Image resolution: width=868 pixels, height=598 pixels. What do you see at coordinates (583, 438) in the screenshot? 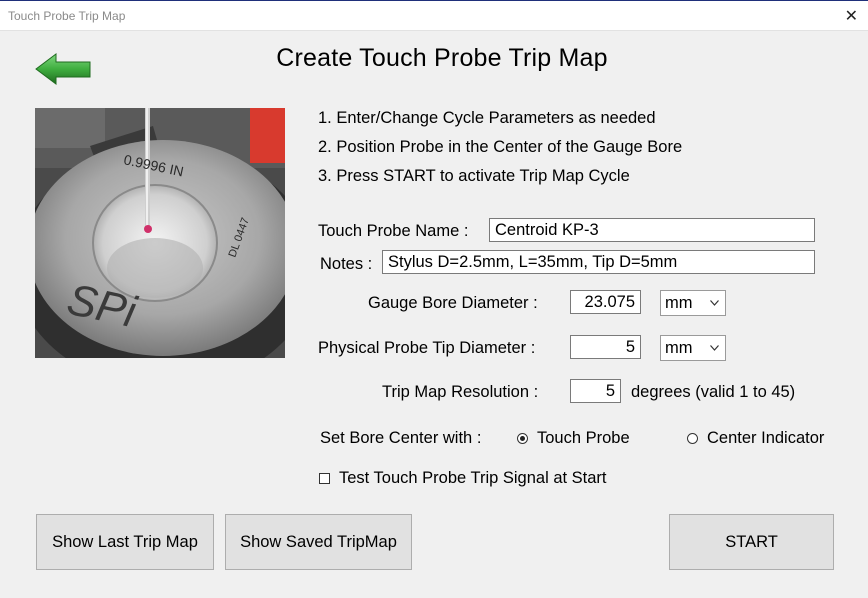
I see `radio-touch-probe-label: Touch Probe` at bounding box center [583, 438].